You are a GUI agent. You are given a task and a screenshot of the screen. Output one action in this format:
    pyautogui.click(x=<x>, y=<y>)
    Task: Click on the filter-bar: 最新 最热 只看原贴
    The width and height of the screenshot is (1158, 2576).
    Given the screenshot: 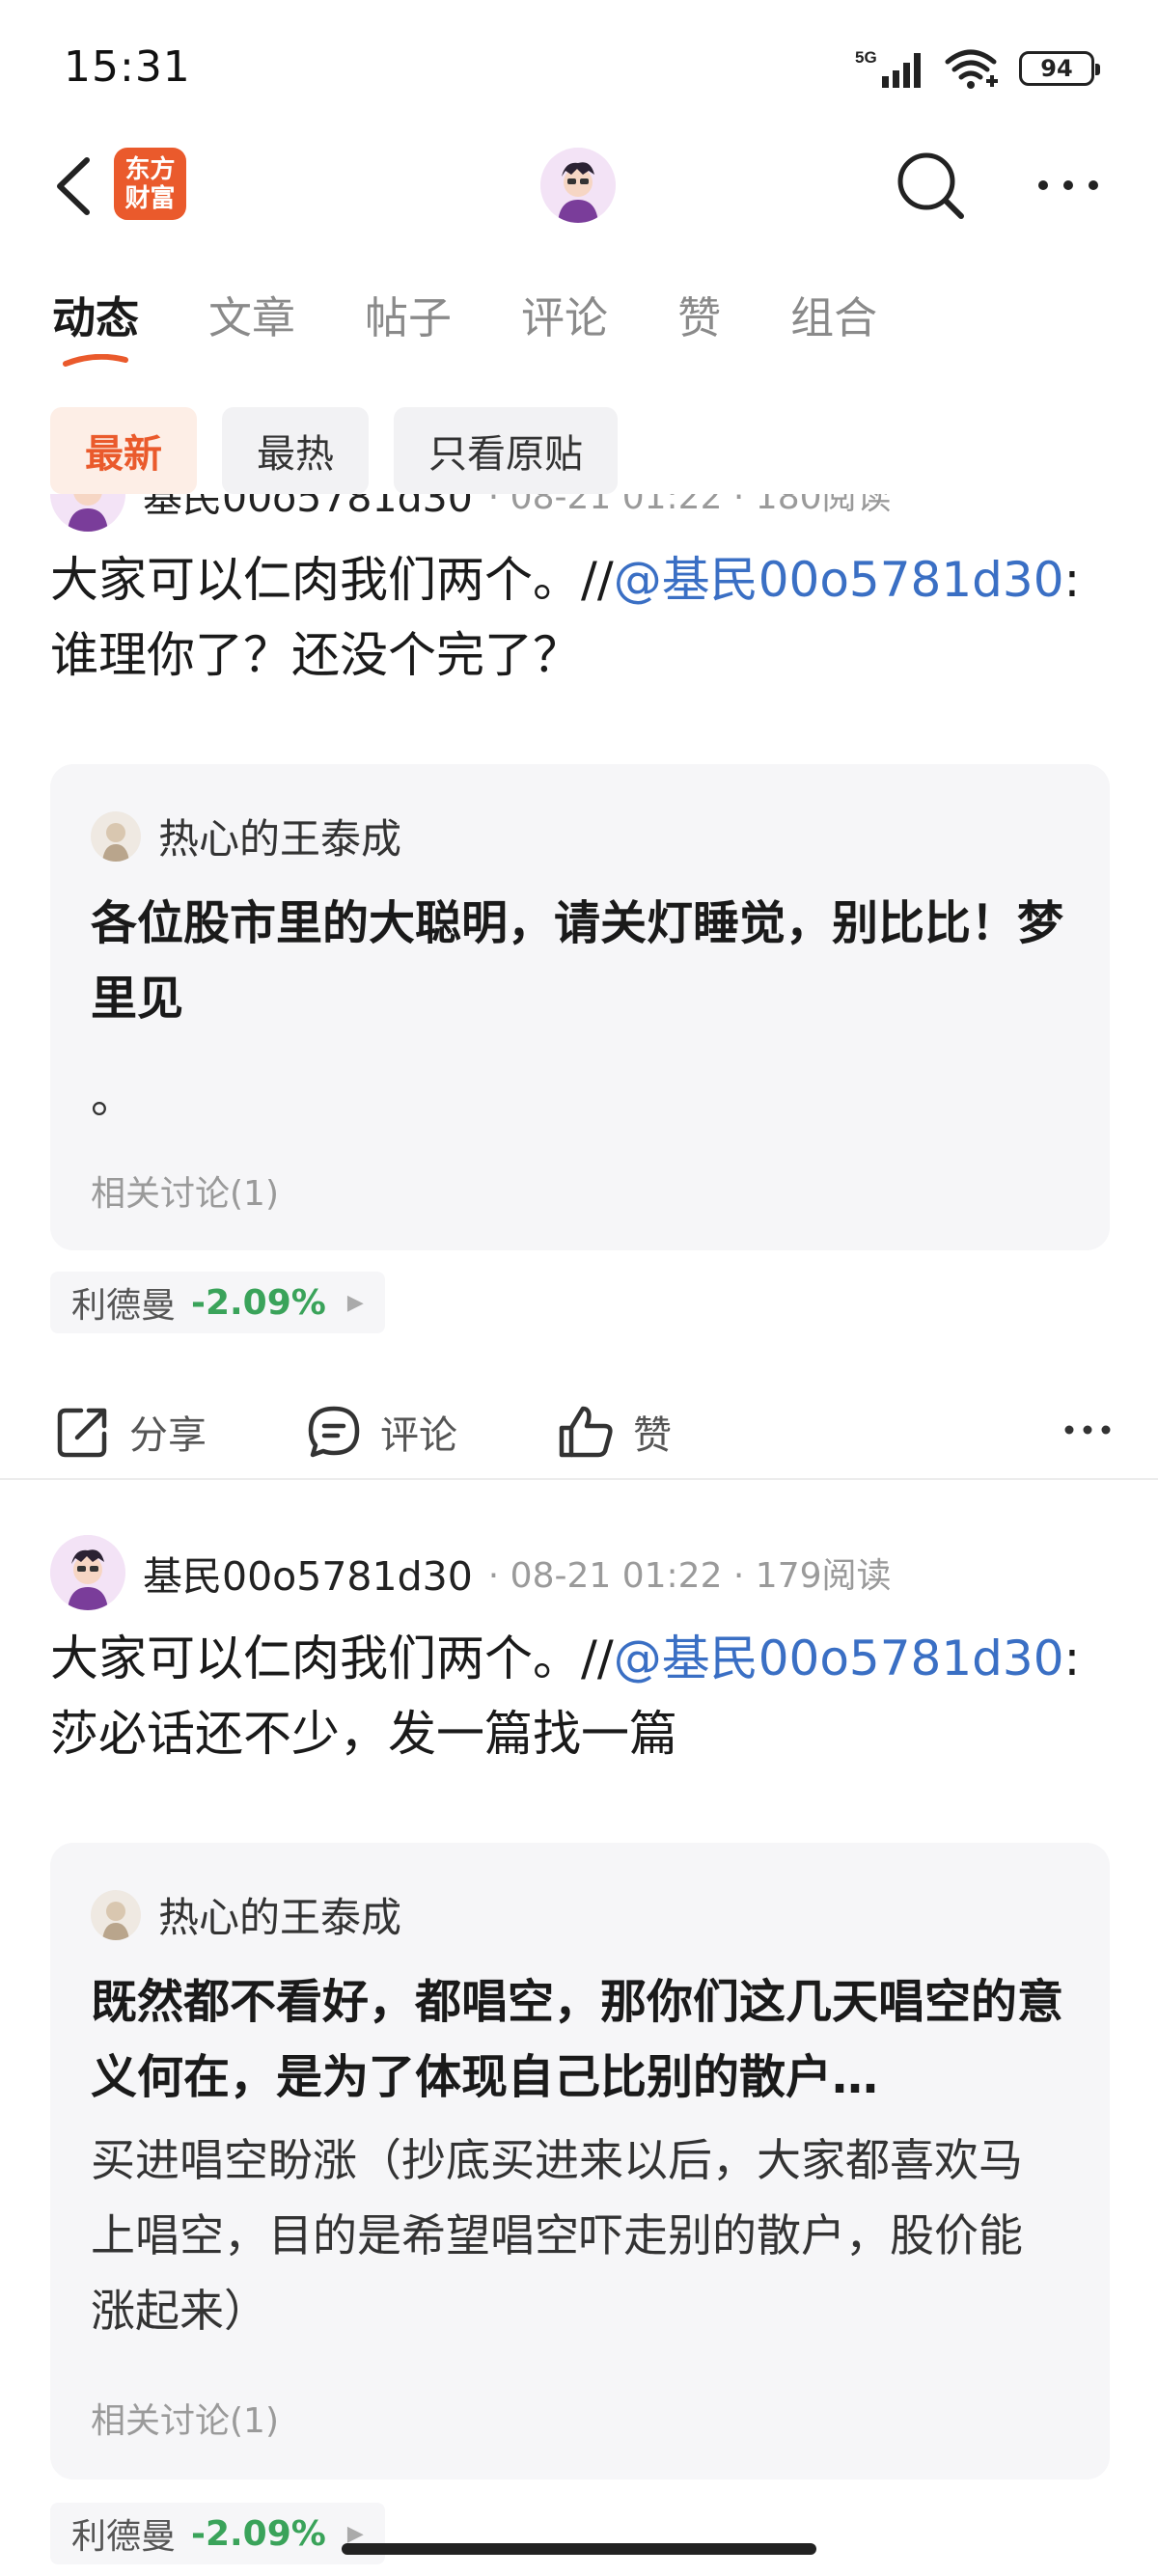 What is the action you would take?
    pyautogui.click(x=334, y=451)
    